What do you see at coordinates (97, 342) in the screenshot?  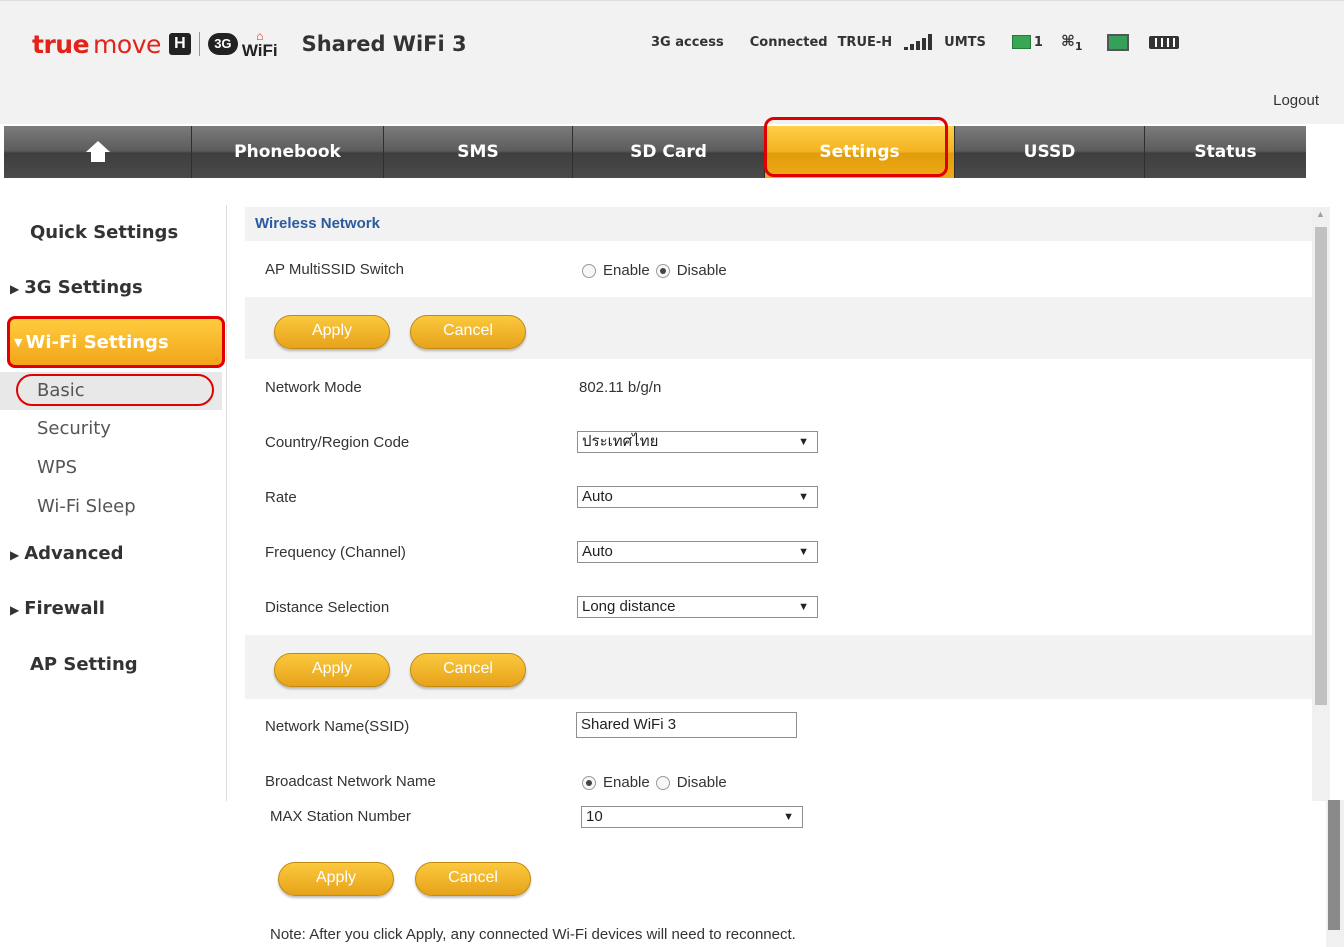 I see `sidebar-wifi-label: Wi-Fi Settings` at bounding box center [97, 342].